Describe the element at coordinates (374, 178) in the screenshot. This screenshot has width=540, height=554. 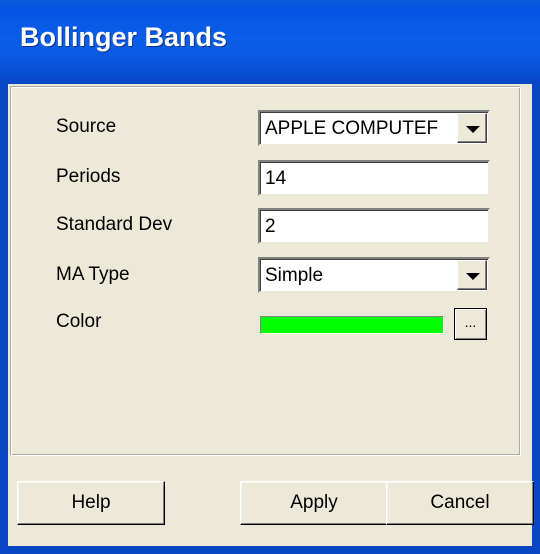
I see `periods-input: 14` at that location.